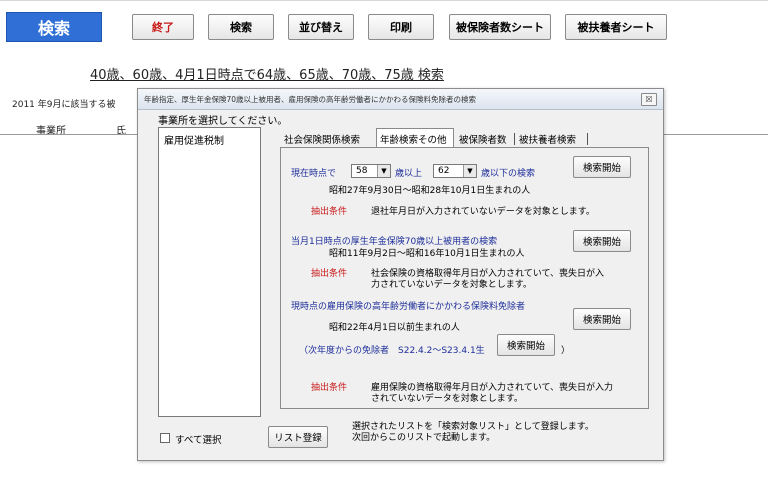  What do you see at coordinates (415, 138) in the screenshot?
I see `tab-age-search: 年齢検索その他` at bounding box center [415, 138].